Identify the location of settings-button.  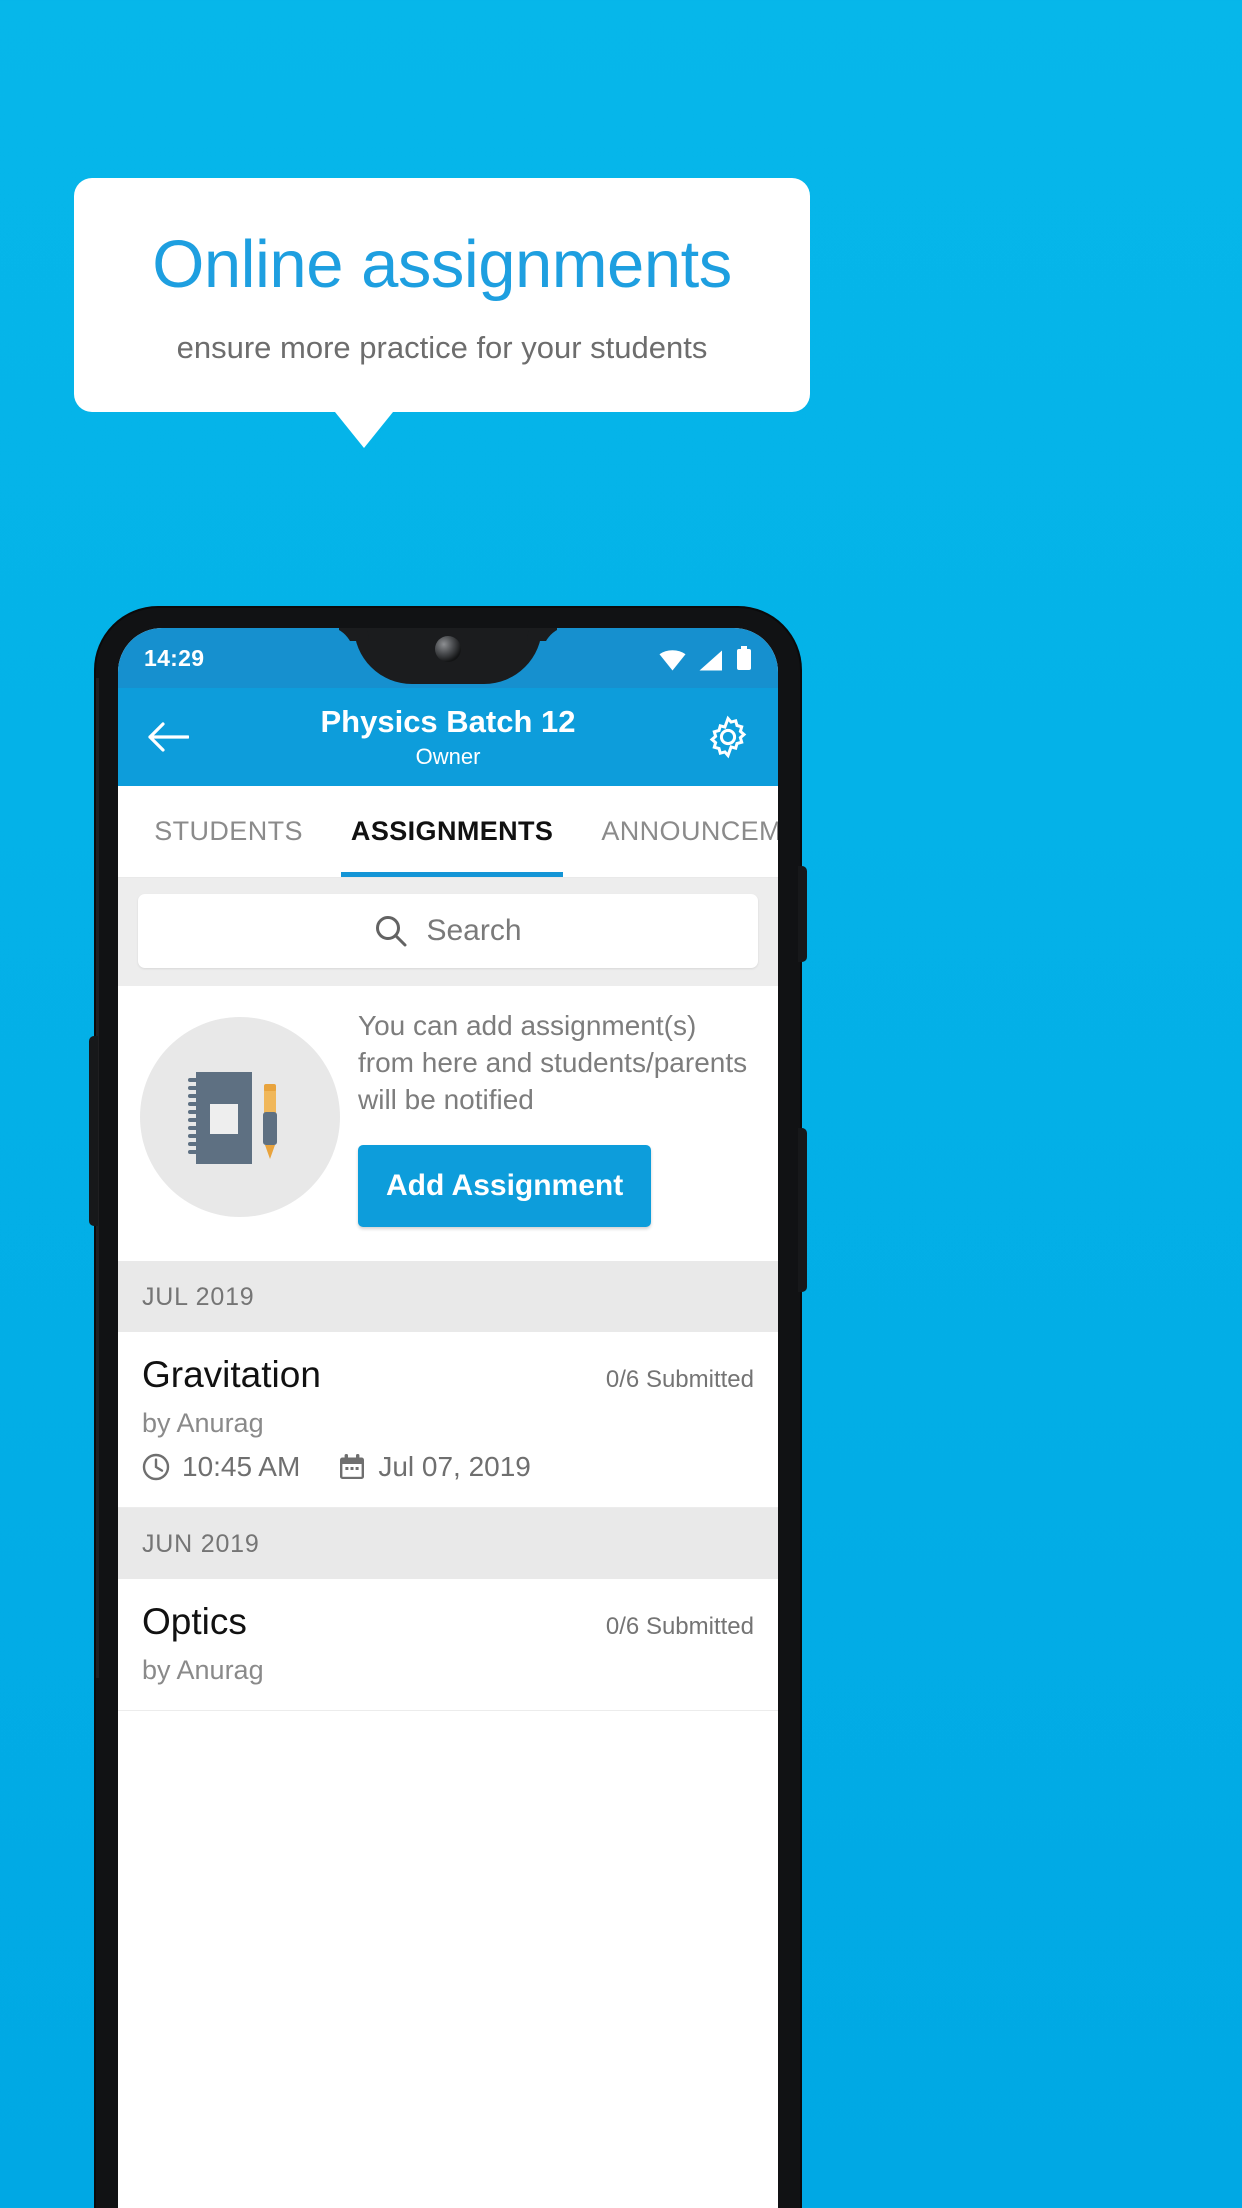
(728, 737).